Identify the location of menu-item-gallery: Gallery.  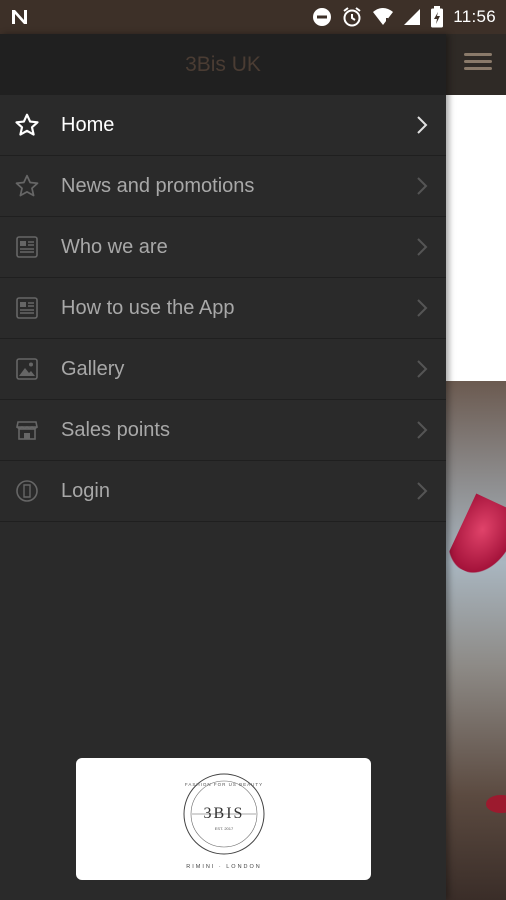
(223, 369).